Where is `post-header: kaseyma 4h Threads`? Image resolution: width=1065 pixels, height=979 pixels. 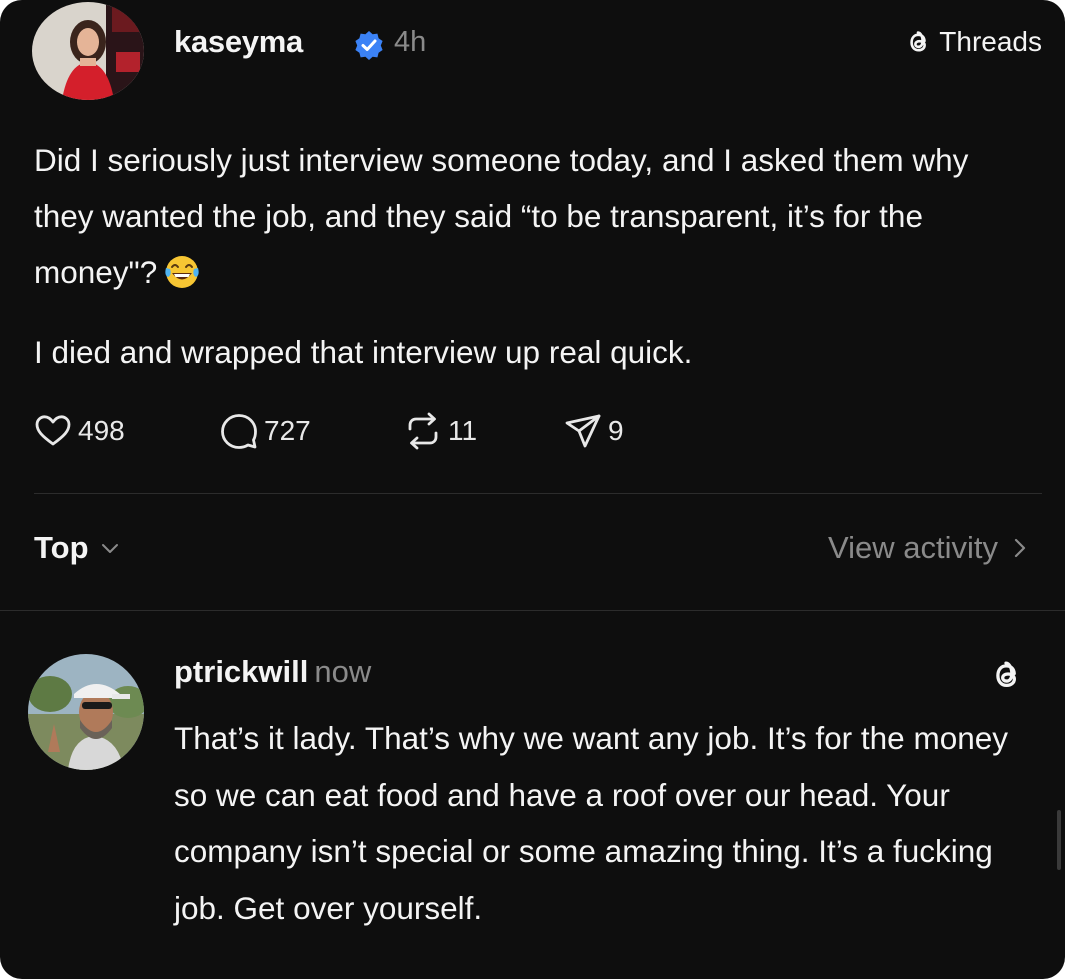
post-header: kaseyma 4h Threads is located at coordinates (537, 52).